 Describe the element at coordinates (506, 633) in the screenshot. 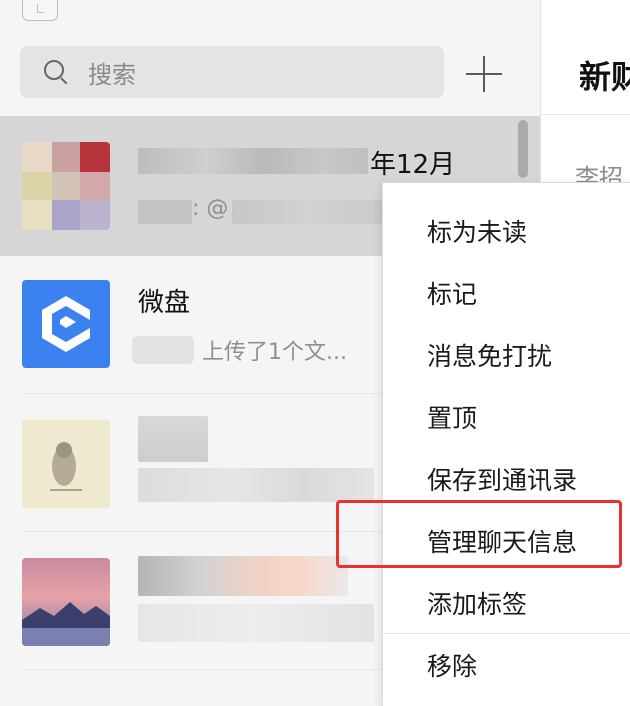

I see `menu-divider` at that location.